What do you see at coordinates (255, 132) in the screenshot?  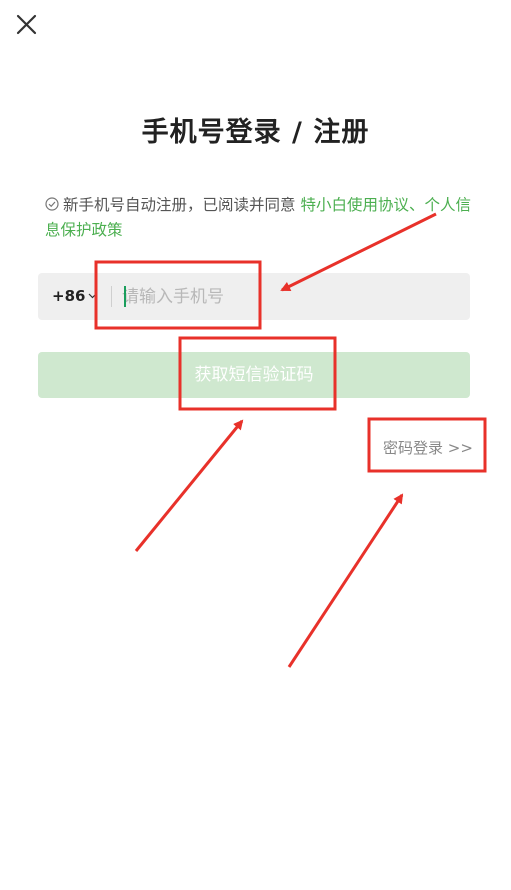 I see `page-title: 手机号登录 / 注册` at bounding box center [255, 132].